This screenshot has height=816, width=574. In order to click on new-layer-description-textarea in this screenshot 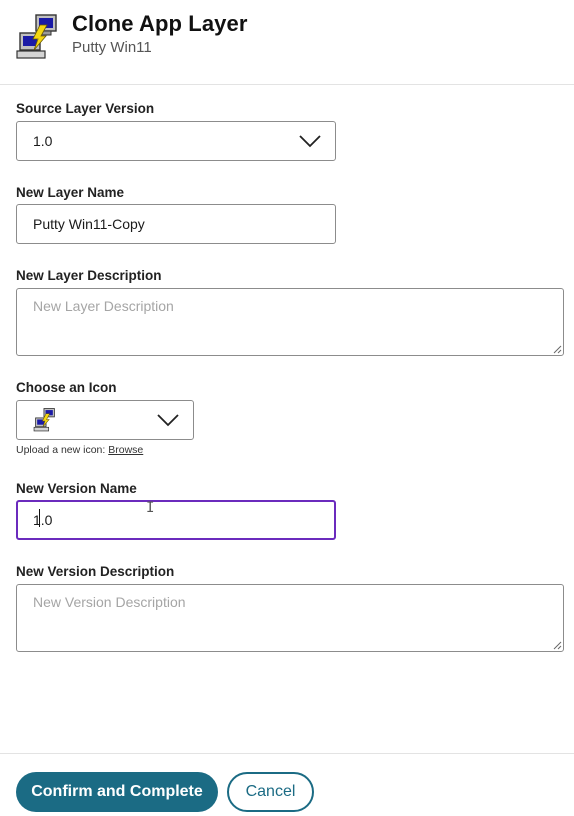, I will do `click(290, 322)`.